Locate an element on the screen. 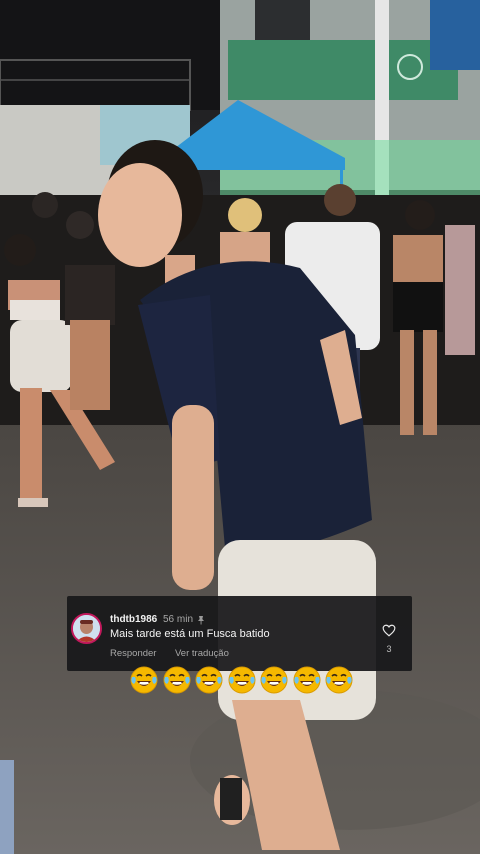 The height and width of the screenshot is (854, 480). commenter-avatar is located at coordinates (86, 628).